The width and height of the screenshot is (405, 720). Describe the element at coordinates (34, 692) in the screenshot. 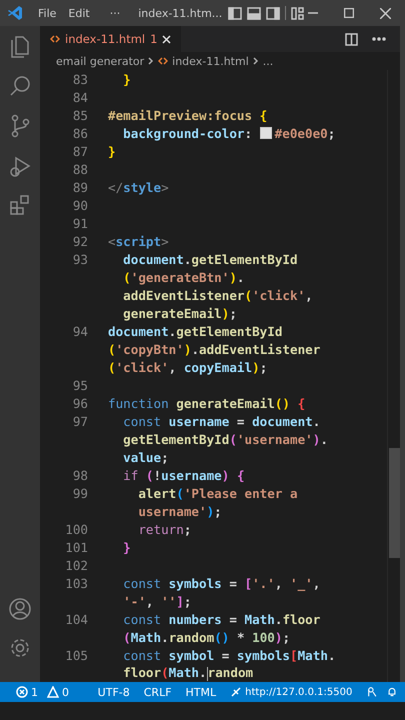

I see `error-count: 1` at that location.